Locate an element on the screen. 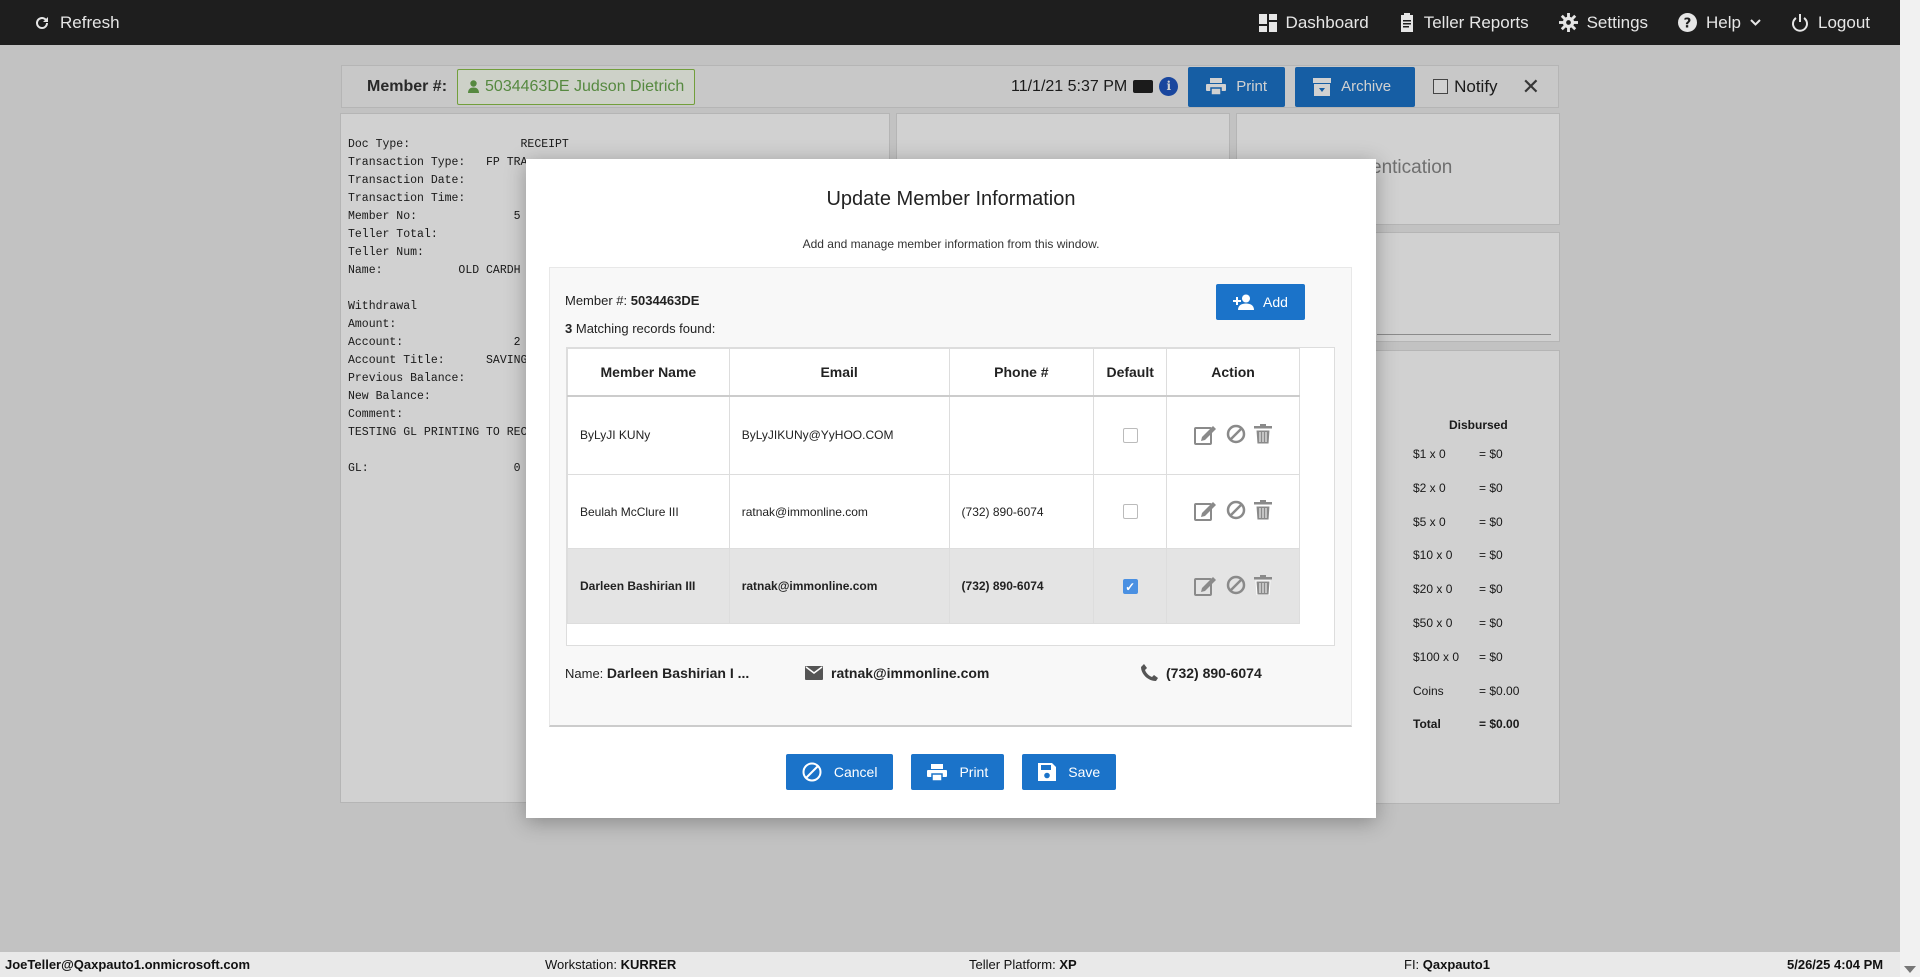 Image resolution: width=1920 pixels, height=977 pixels. chevron-down-icon is located at coordinates (1755, 22).